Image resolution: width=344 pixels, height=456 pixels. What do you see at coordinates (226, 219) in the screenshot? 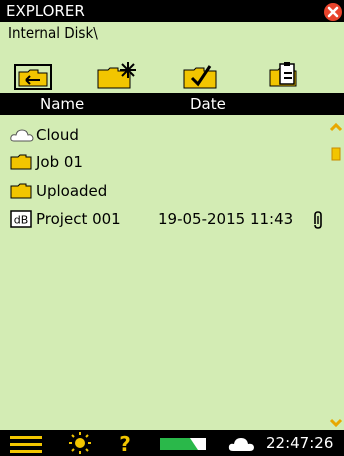
I see `list-item-date: 19-05-2015 11:43` at bounding box center [226, 219].